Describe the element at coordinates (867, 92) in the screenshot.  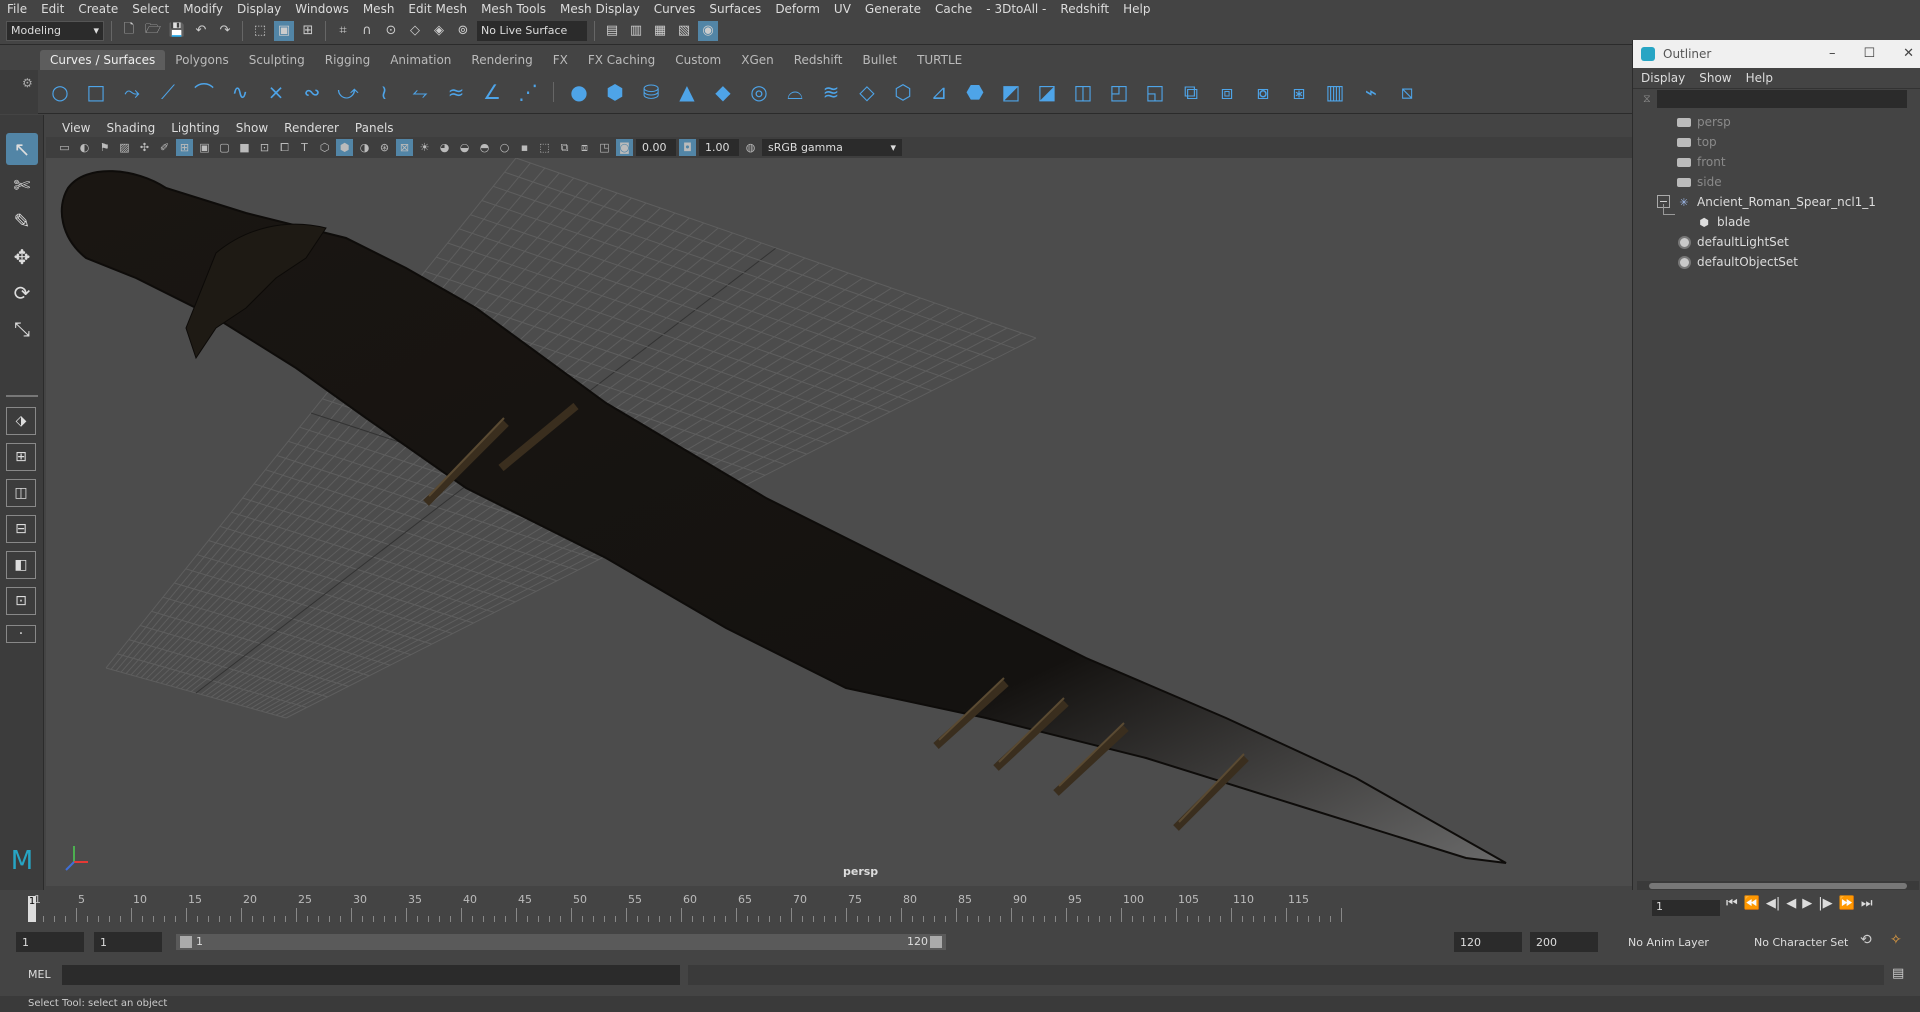
I see `planar-icon: ◇` at that location.